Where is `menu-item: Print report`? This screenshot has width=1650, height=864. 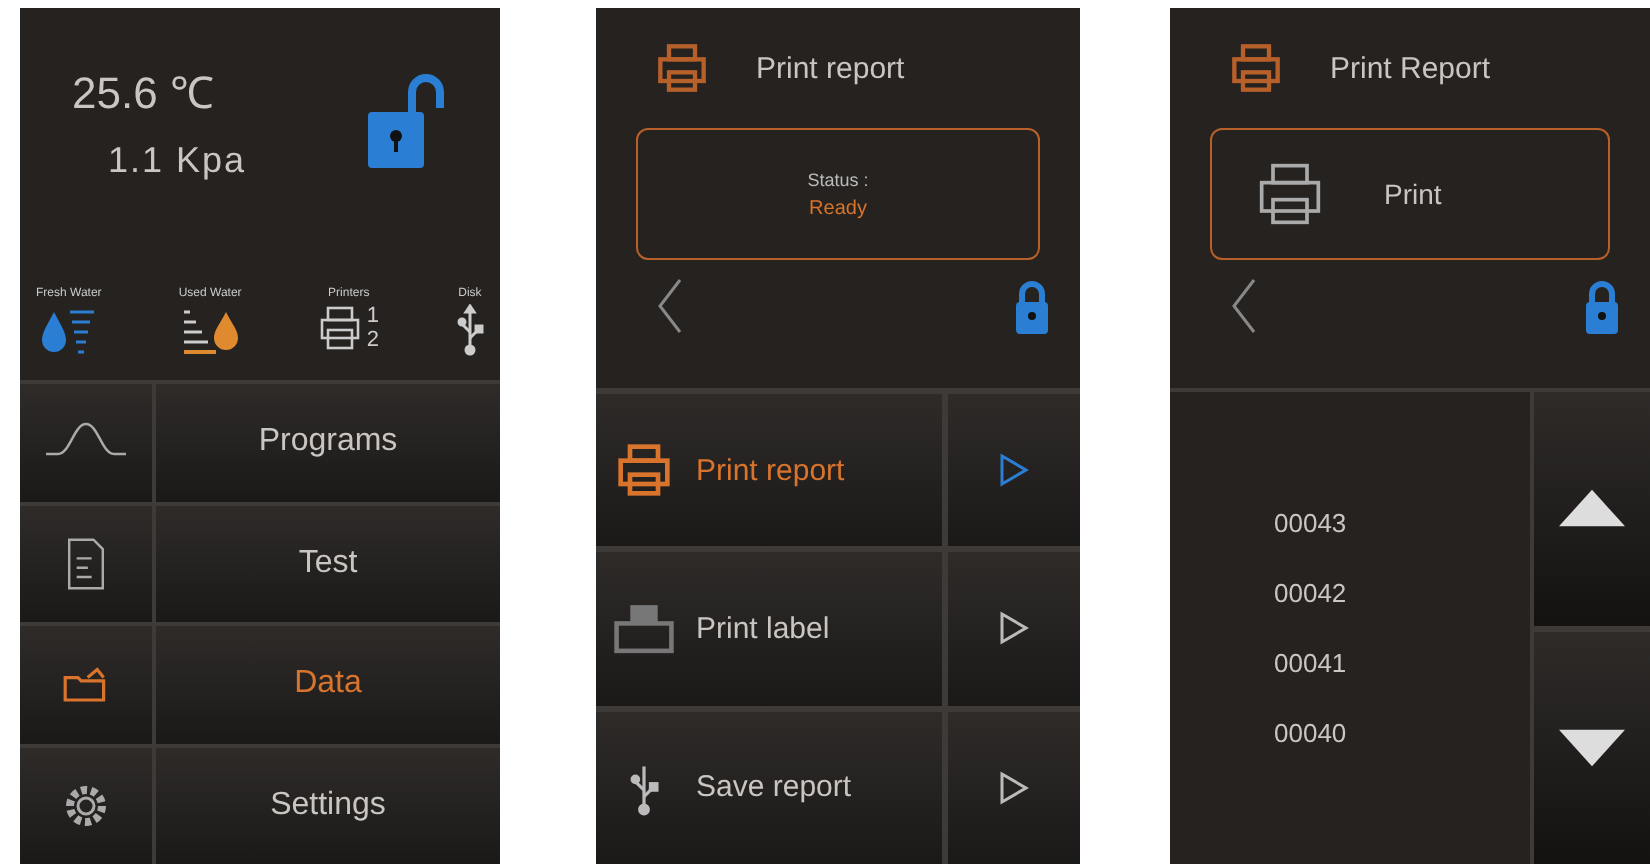 menu-item: Print report is located at coordinates (769, 470).